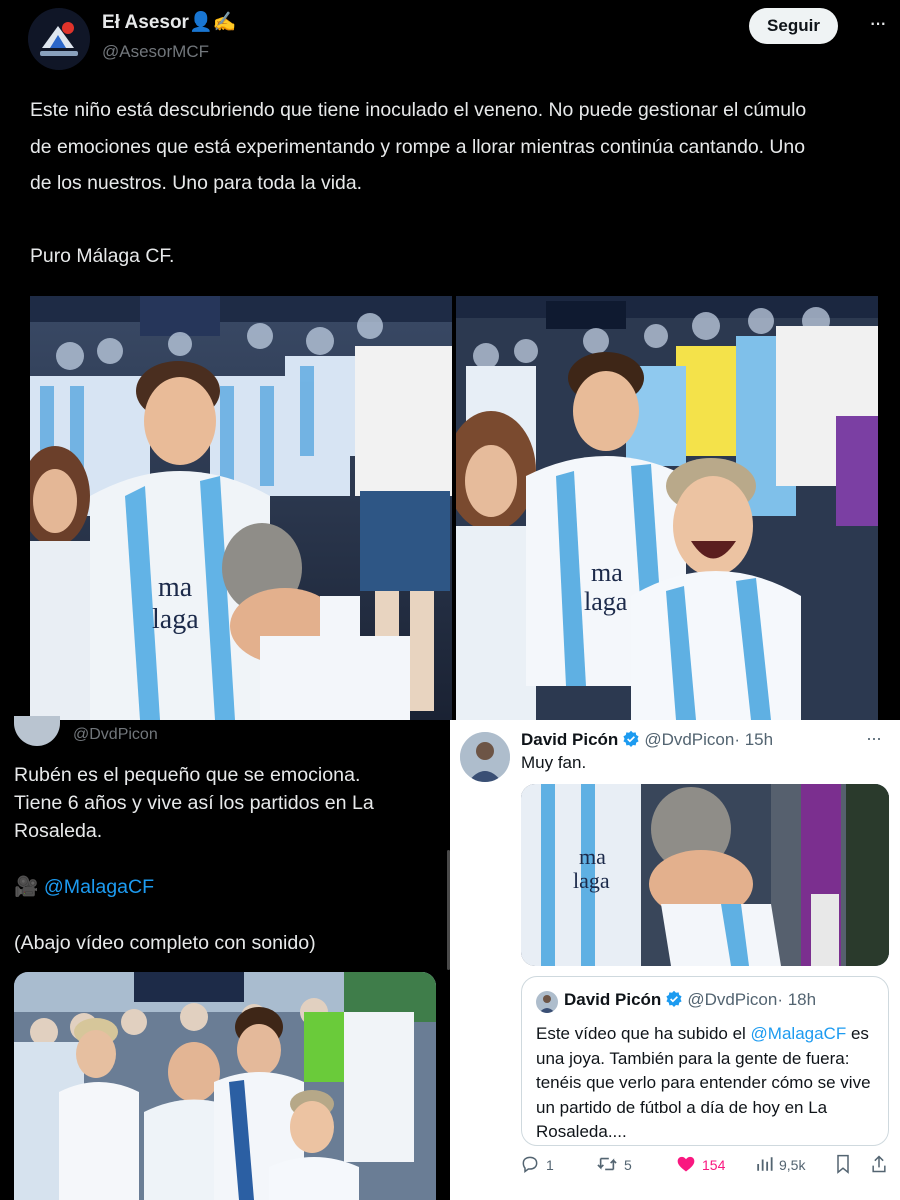 This screenshot has width=900, height=1200. I want to click on quoted-text-segment: Este vídeo que ha subido el, so click(643, 1033).